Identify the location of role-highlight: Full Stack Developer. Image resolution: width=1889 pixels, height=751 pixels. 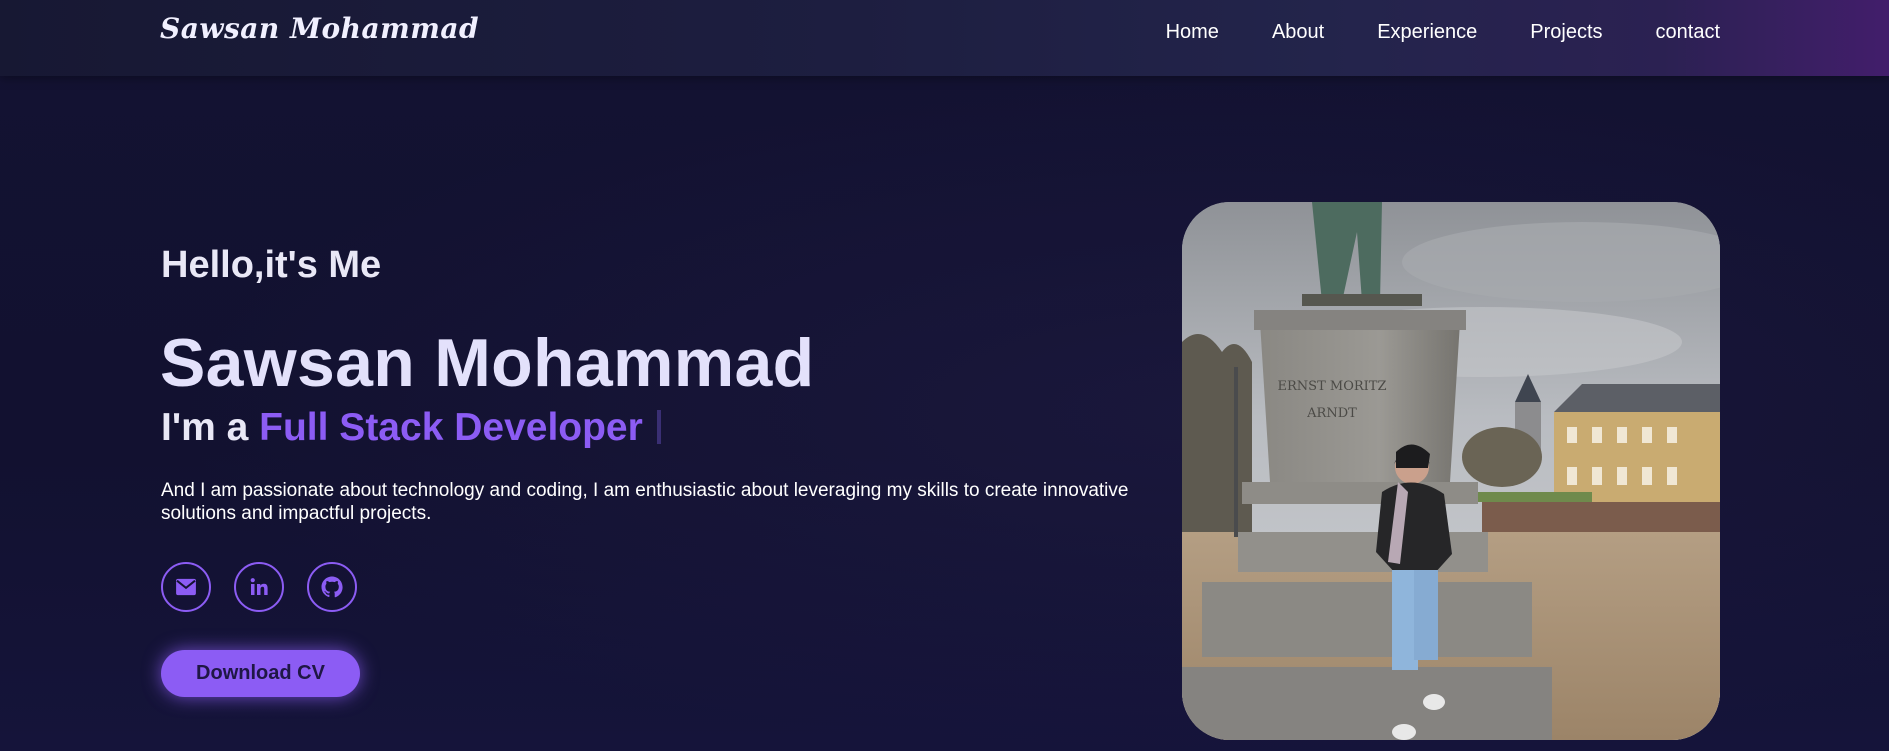
(451, 427).